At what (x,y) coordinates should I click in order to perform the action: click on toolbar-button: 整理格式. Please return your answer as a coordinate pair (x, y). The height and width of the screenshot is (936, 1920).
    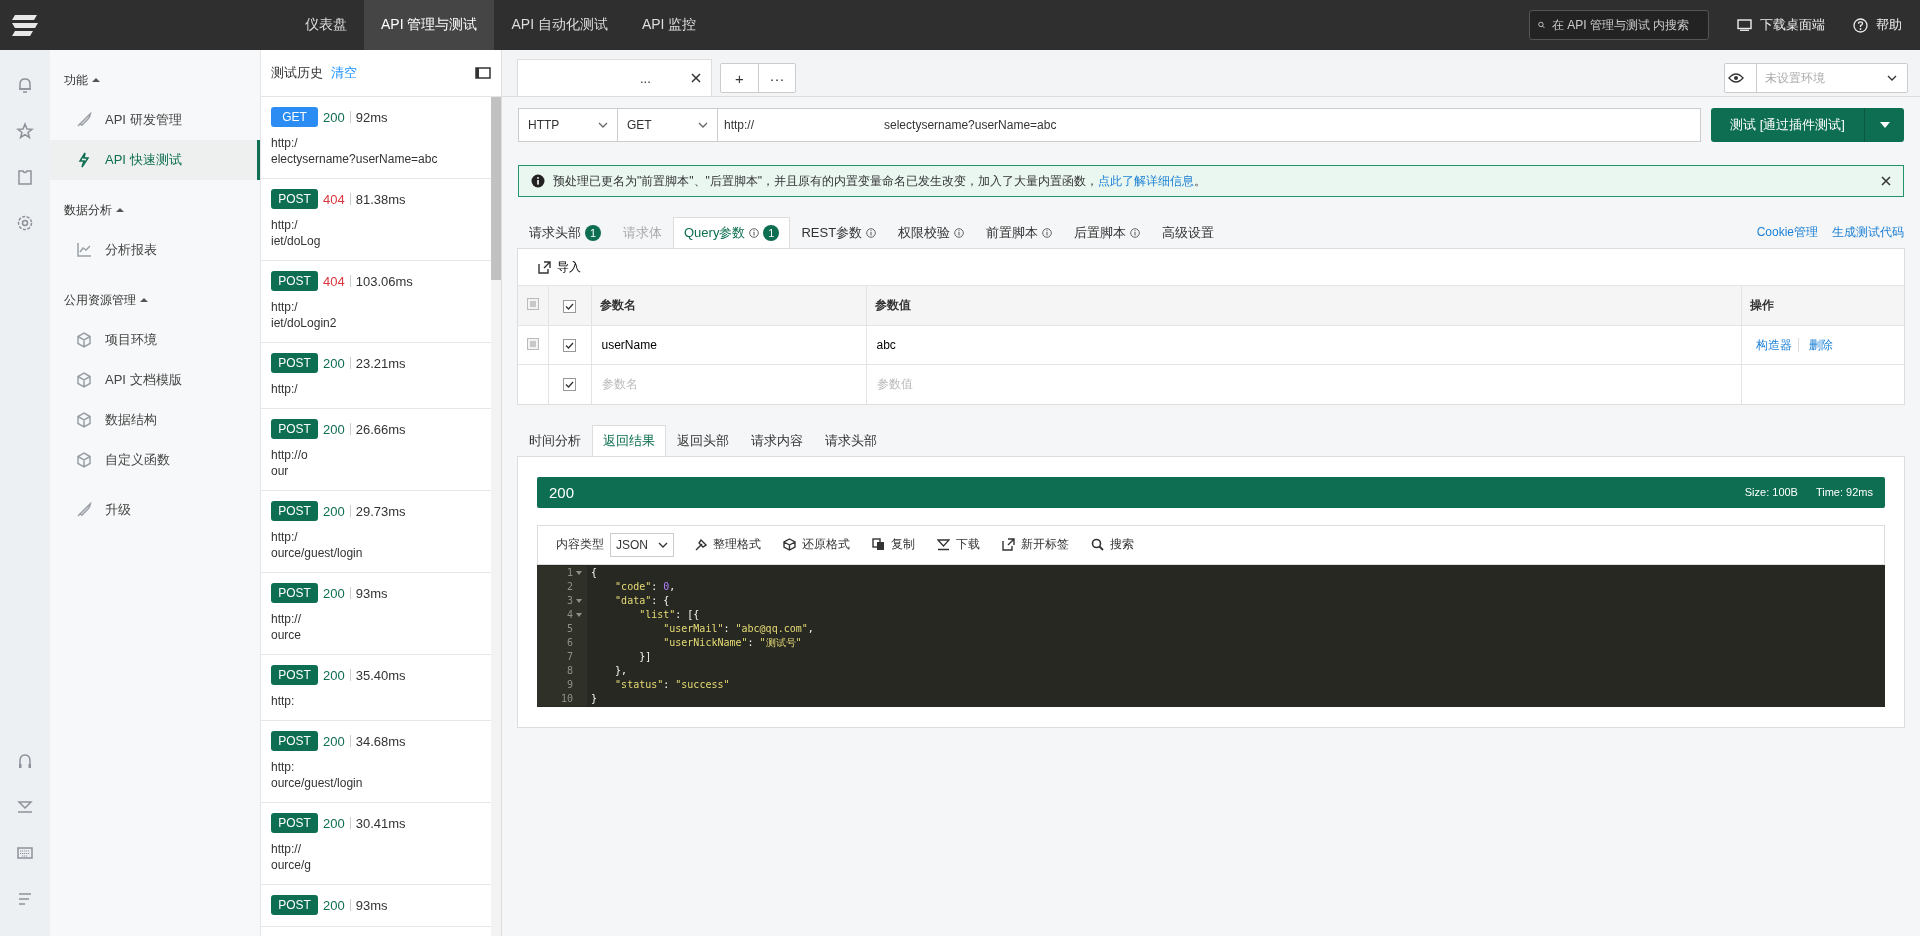
    Looking at the image, I should click on (727, 544).